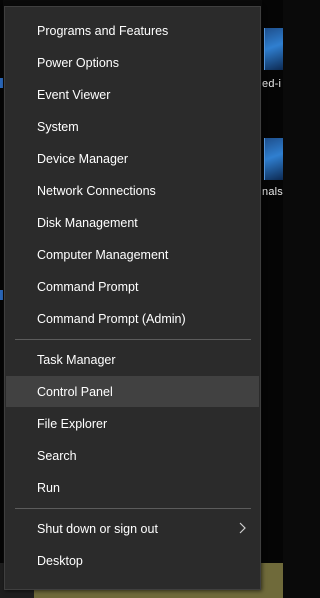  Describe the element at coordinates (58, 126) in the screenshot. I see `menu-item-label: System` at that location.